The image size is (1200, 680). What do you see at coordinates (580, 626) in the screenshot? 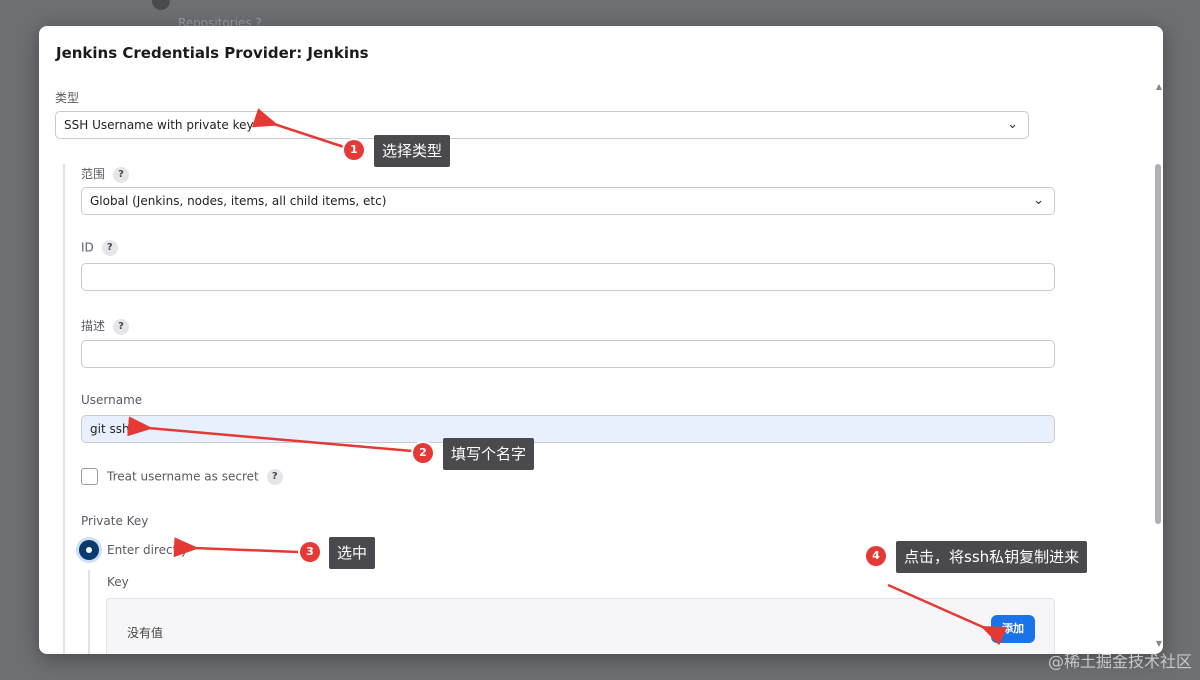
I see `key-value-box: 没有值` at bounding box center [580, 626].